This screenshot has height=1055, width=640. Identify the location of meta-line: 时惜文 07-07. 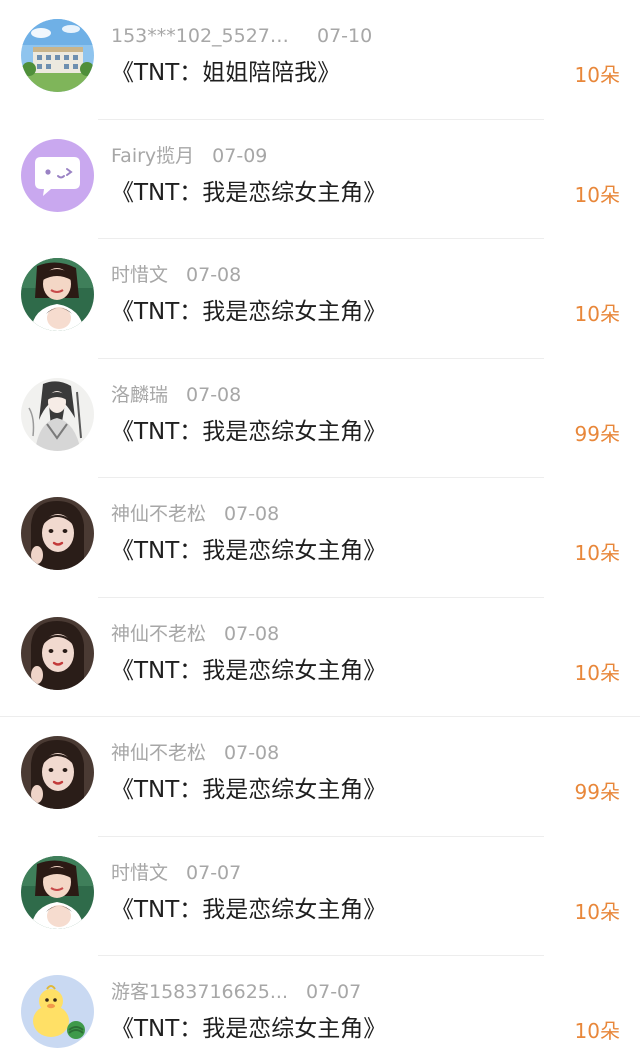
(176, 873).